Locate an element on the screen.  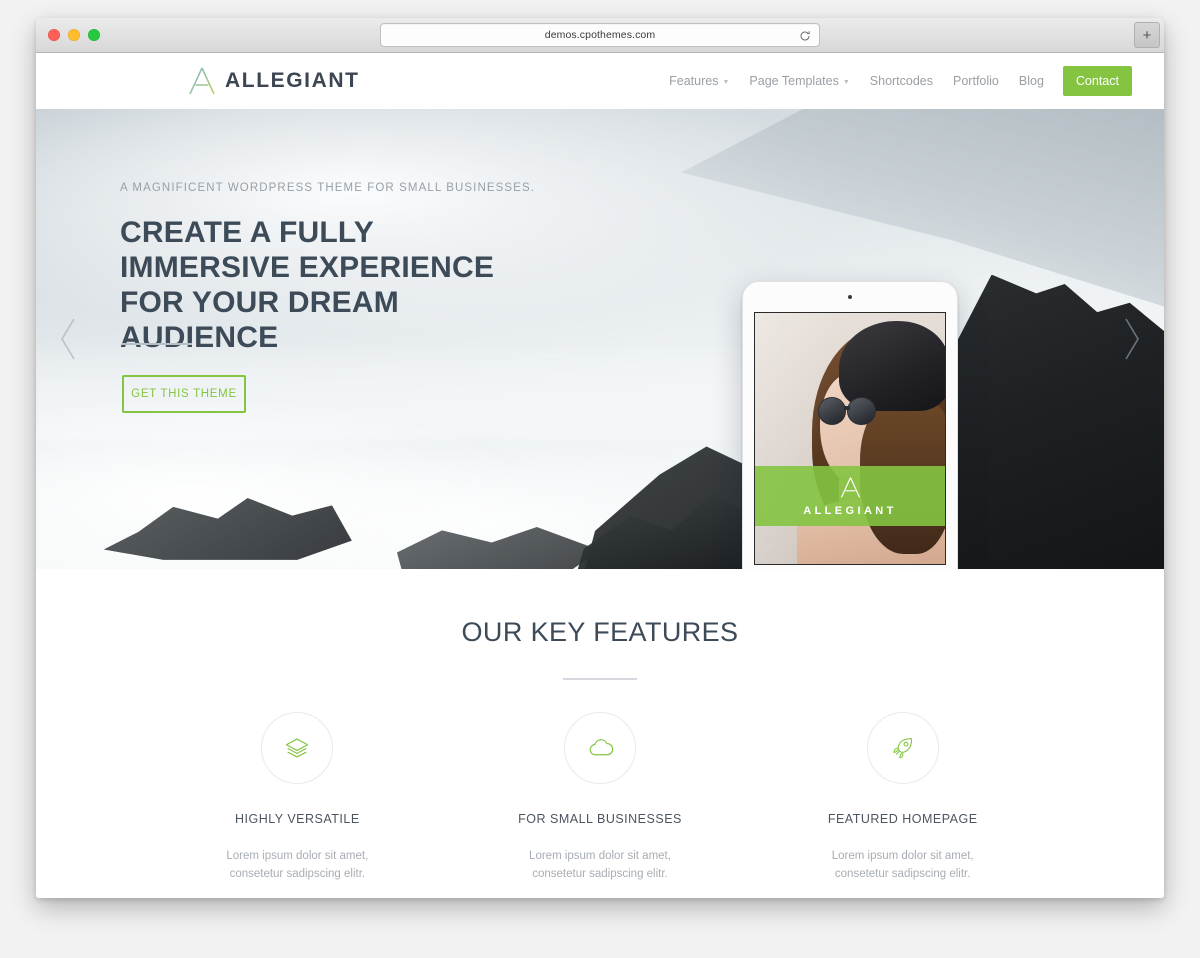
tablet-screen: ALLEGIANT is located at coordinates (850, 438).